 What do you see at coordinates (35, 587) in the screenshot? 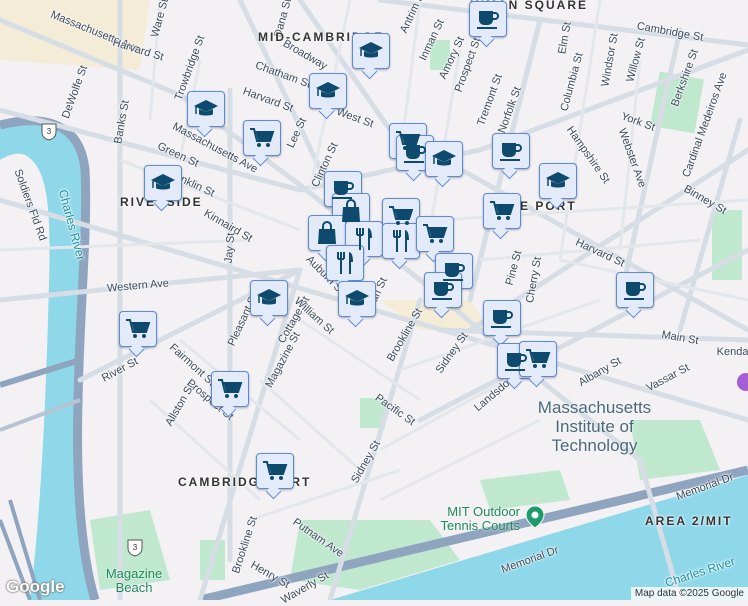
I see `google-logo: Google` at bounding box center [35, 587].